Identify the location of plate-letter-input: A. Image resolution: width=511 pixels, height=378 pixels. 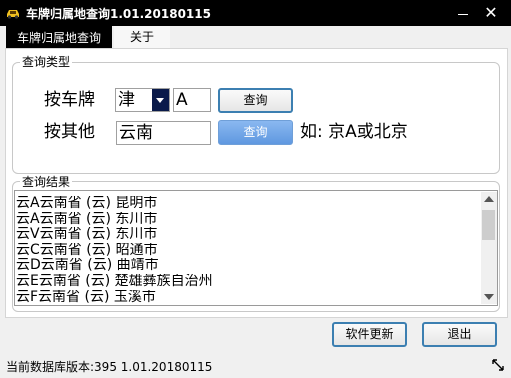
(192, 100).